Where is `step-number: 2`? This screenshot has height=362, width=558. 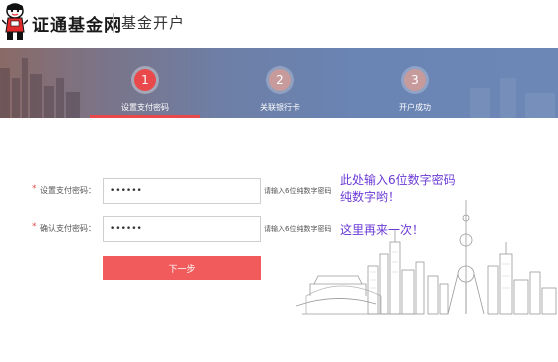 step-number: 2 is located at coordinates (280, 80).